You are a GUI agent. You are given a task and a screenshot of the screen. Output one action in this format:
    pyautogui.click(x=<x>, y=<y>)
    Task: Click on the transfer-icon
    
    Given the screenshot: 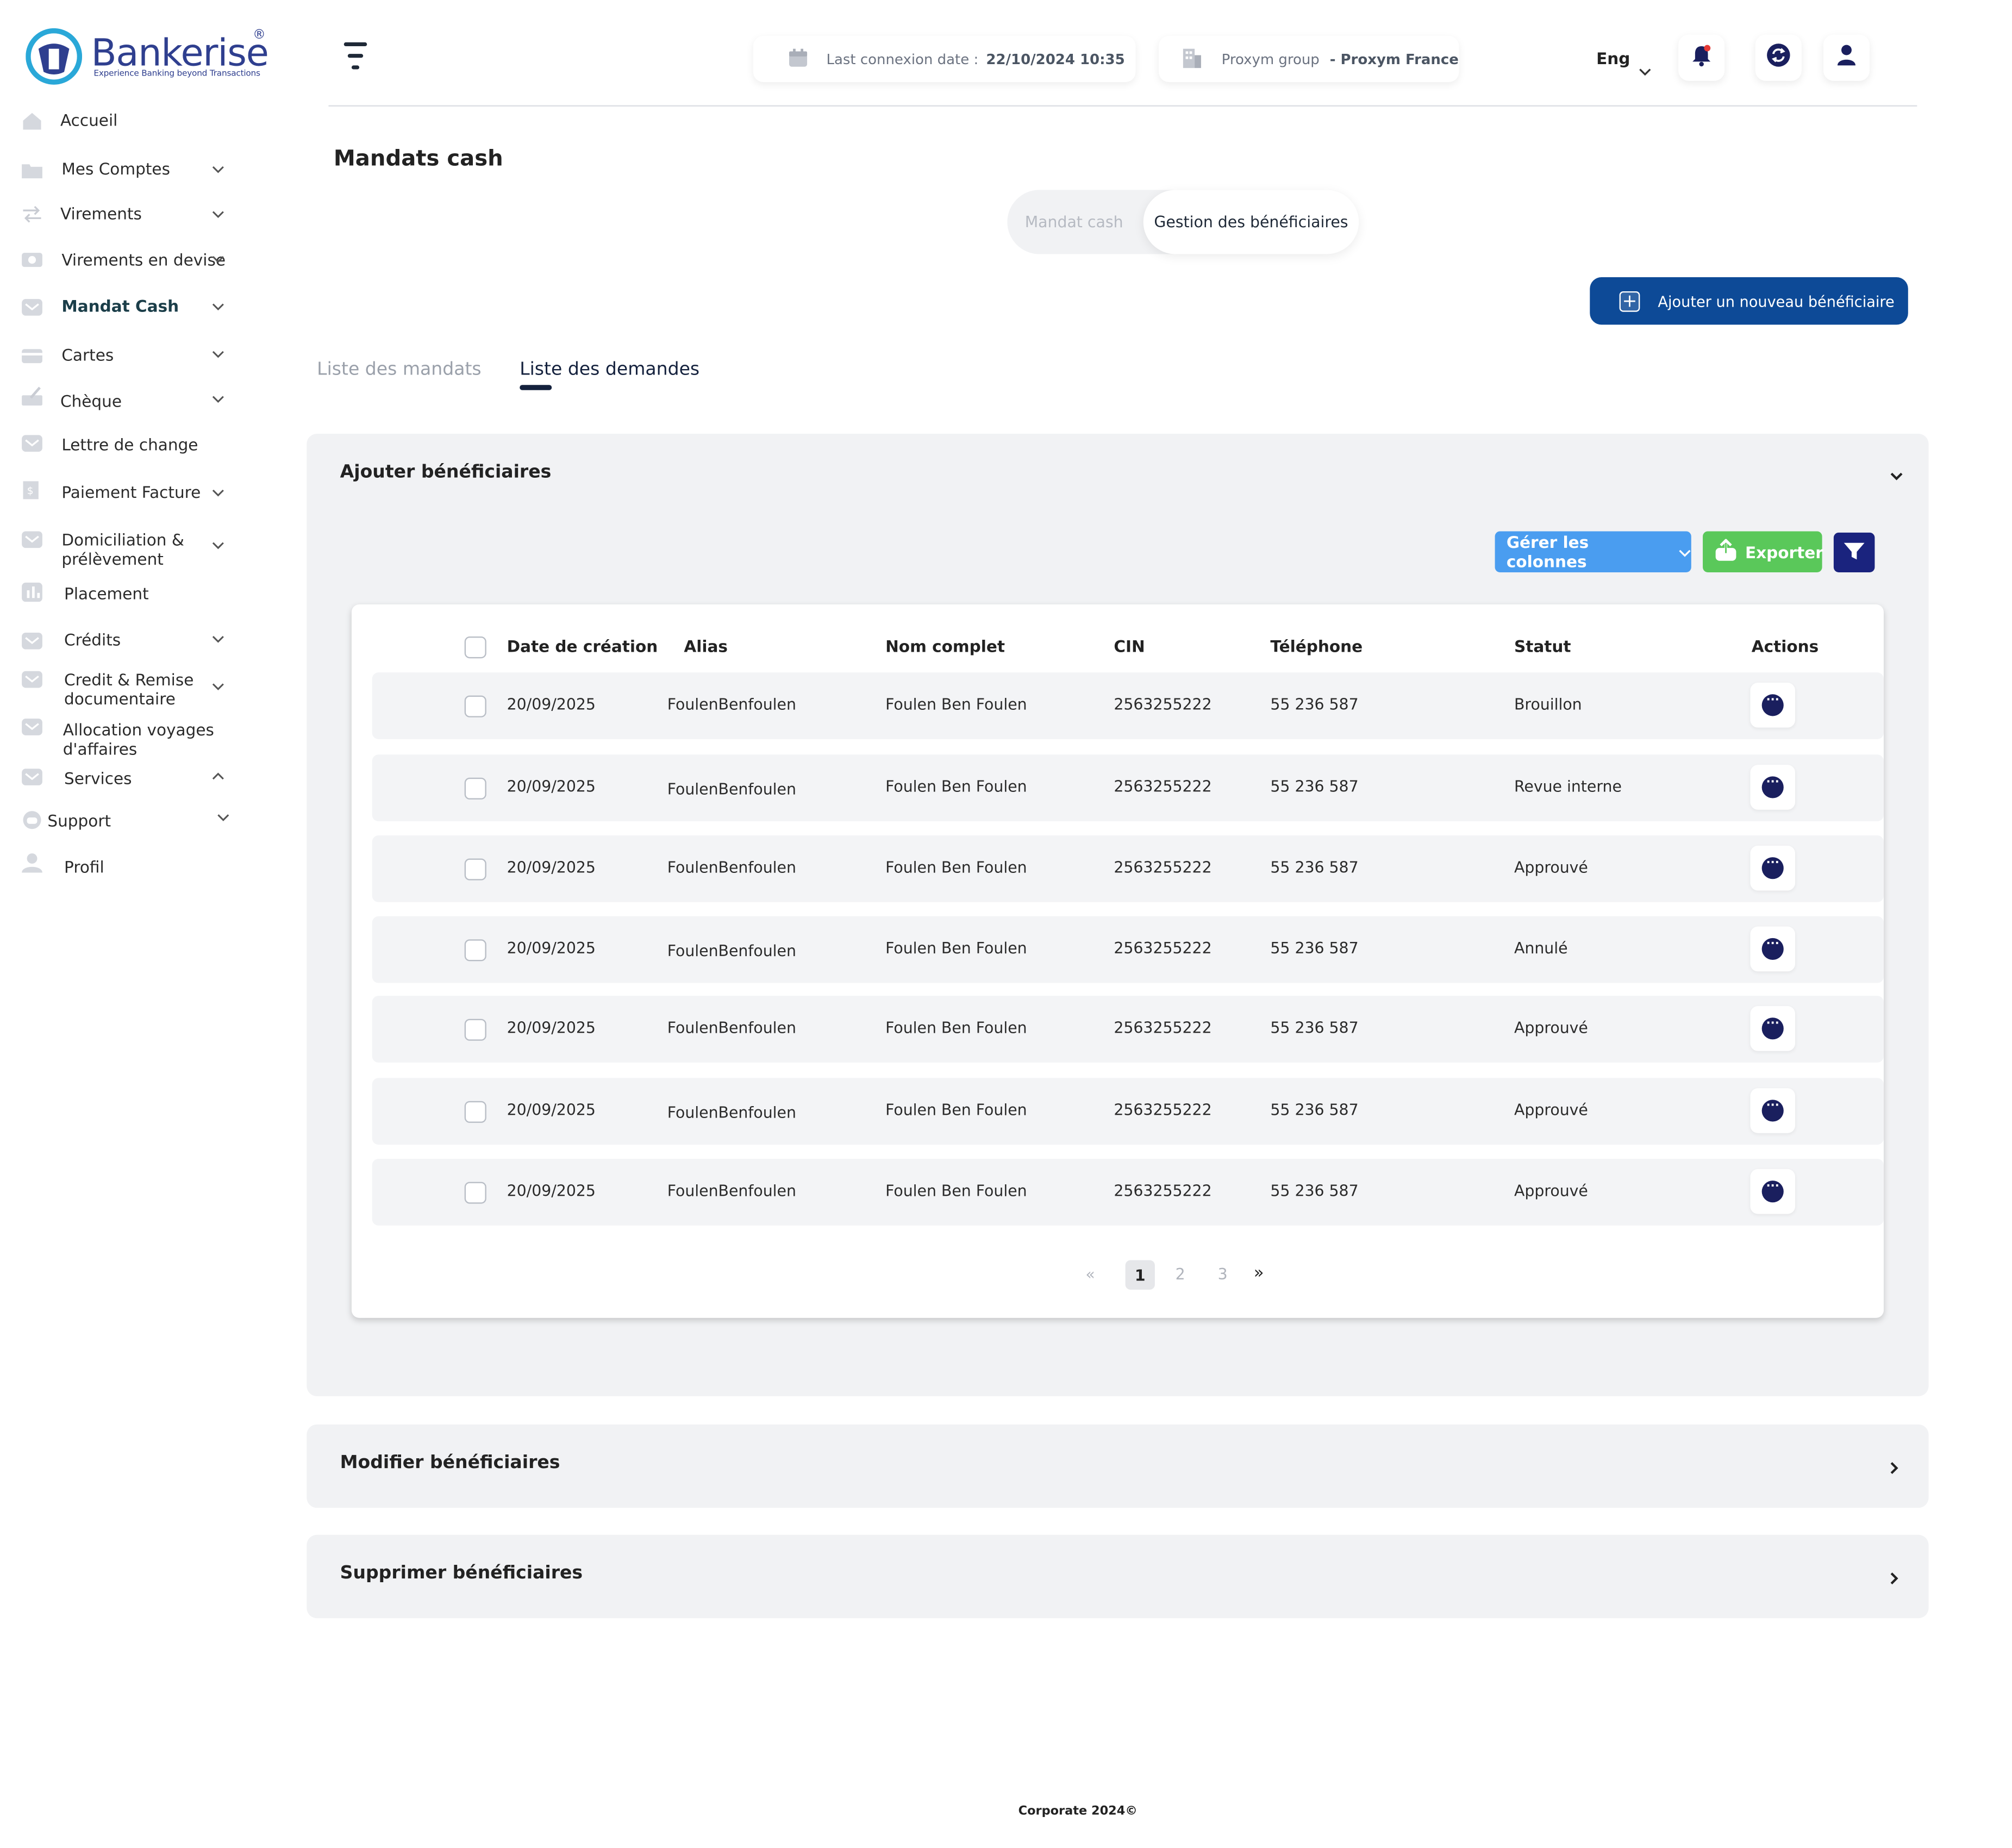 What is the action you would take?
    pyautogui.click(x=32, y=214)
    